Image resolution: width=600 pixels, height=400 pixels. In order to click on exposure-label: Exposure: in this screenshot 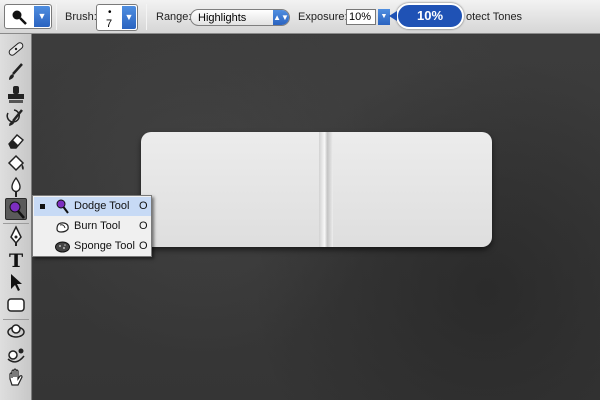, I will do `click(323, 17)`.